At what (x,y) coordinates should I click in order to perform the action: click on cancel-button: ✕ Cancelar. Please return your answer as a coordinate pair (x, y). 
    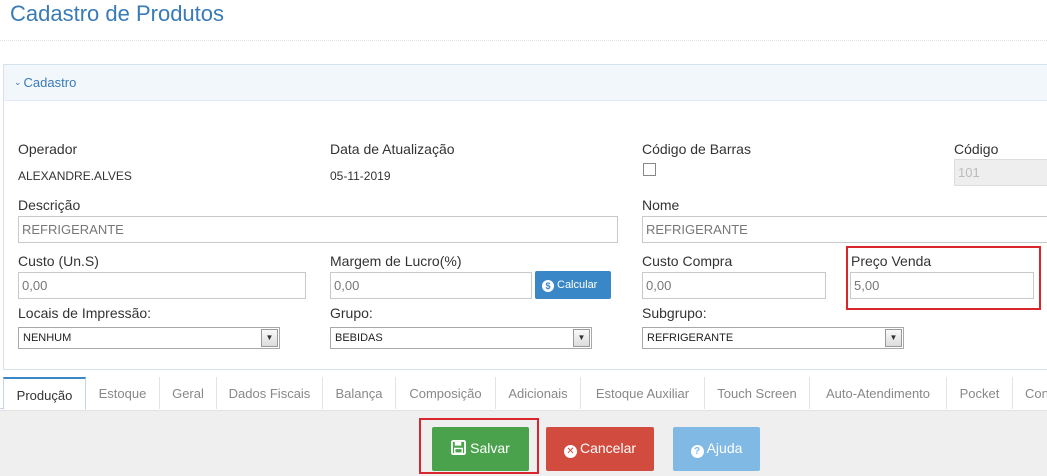
    Looking at the image, I should click on (600, 449).